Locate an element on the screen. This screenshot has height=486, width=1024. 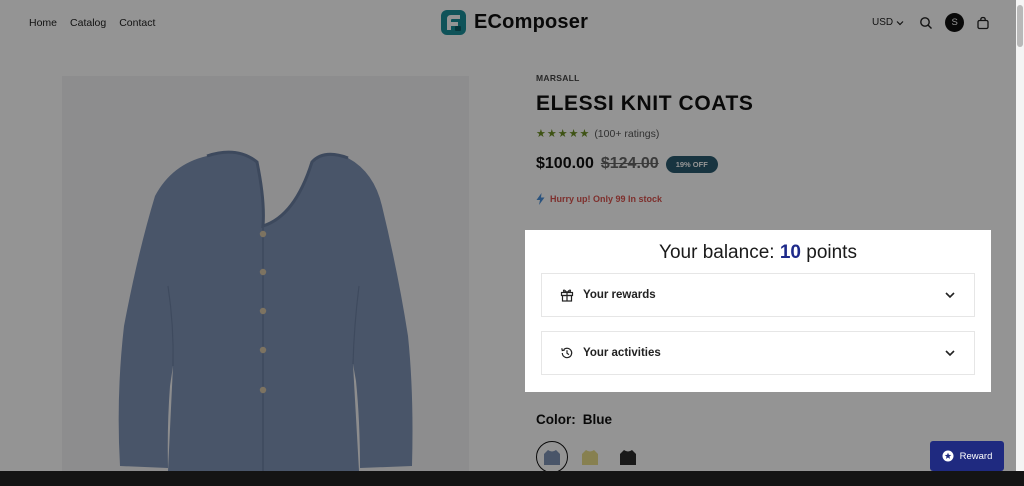
bottom-bar is located at coordinates (512, 478).